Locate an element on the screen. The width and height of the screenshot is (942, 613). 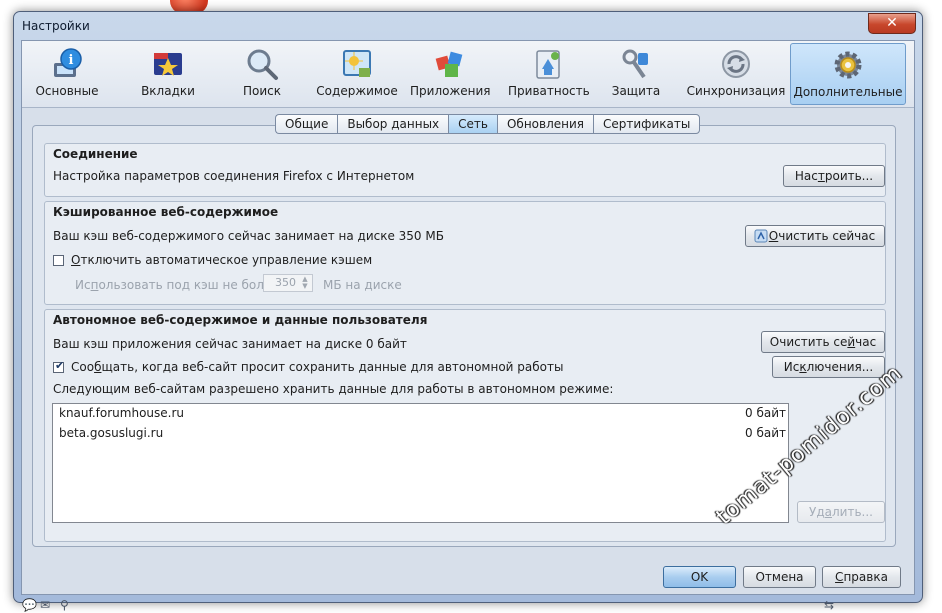
site-host: beta.gosuslugi.ru is located at coordinates (111, 433).